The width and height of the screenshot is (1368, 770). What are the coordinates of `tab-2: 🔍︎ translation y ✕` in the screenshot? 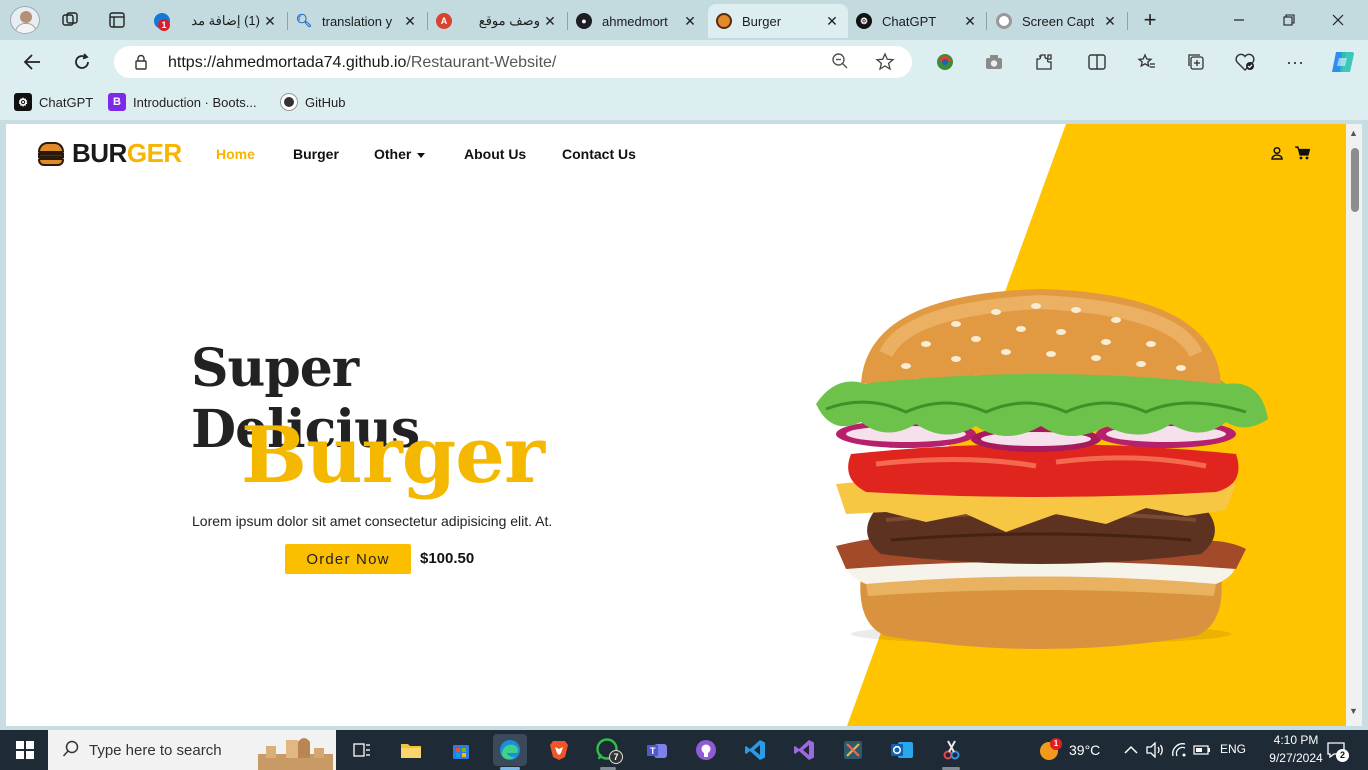 It's located at (357, 21).